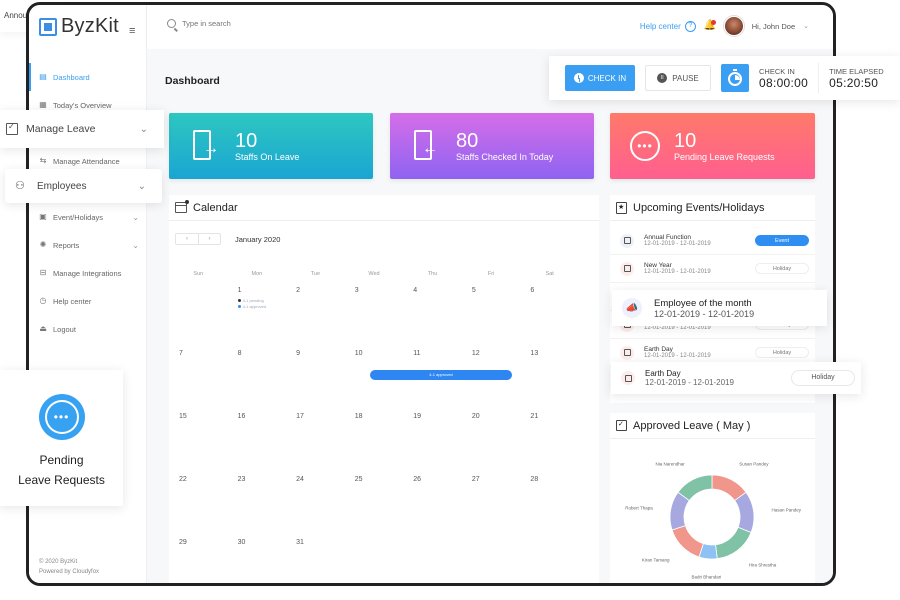  Describe the element at coordinates (300, 542) in the screenshot. I see `day-number: 31` at that location.